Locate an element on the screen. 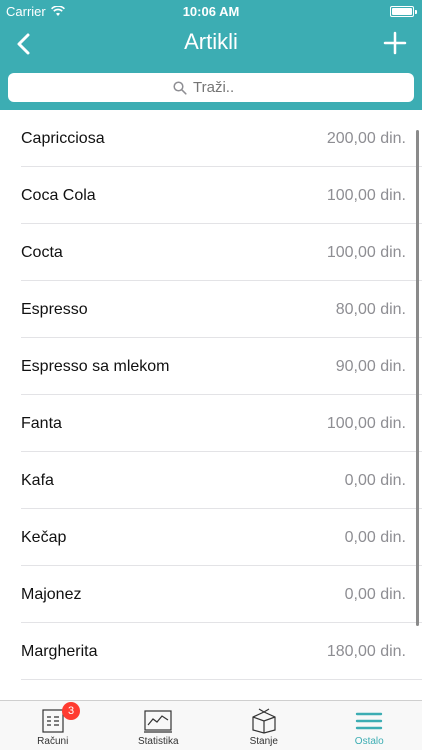  list-item: Espresso 80,00 din. is located at coordinates (211, 309).